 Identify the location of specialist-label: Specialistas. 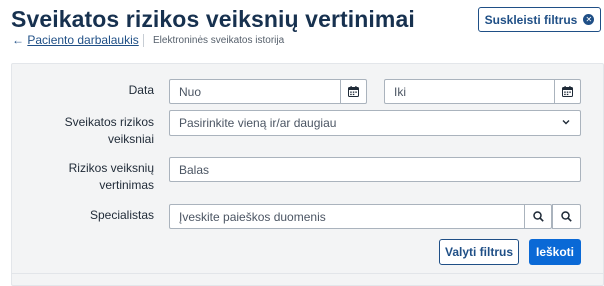
(121, 215).